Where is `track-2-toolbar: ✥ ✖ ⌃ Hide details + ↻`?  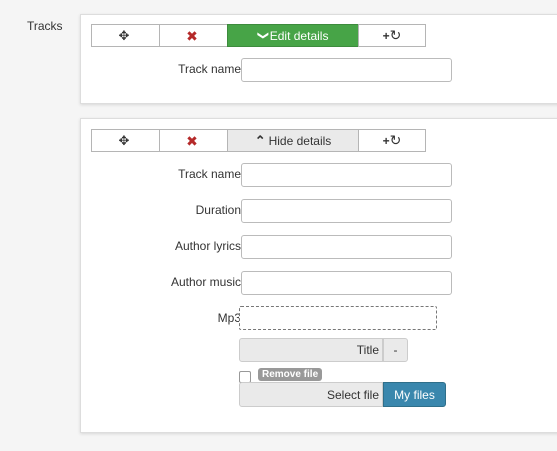
track-2-toolbar: ✥ ✖ ⌃ Hide details + ↻ is located at coordinates (258, 140).